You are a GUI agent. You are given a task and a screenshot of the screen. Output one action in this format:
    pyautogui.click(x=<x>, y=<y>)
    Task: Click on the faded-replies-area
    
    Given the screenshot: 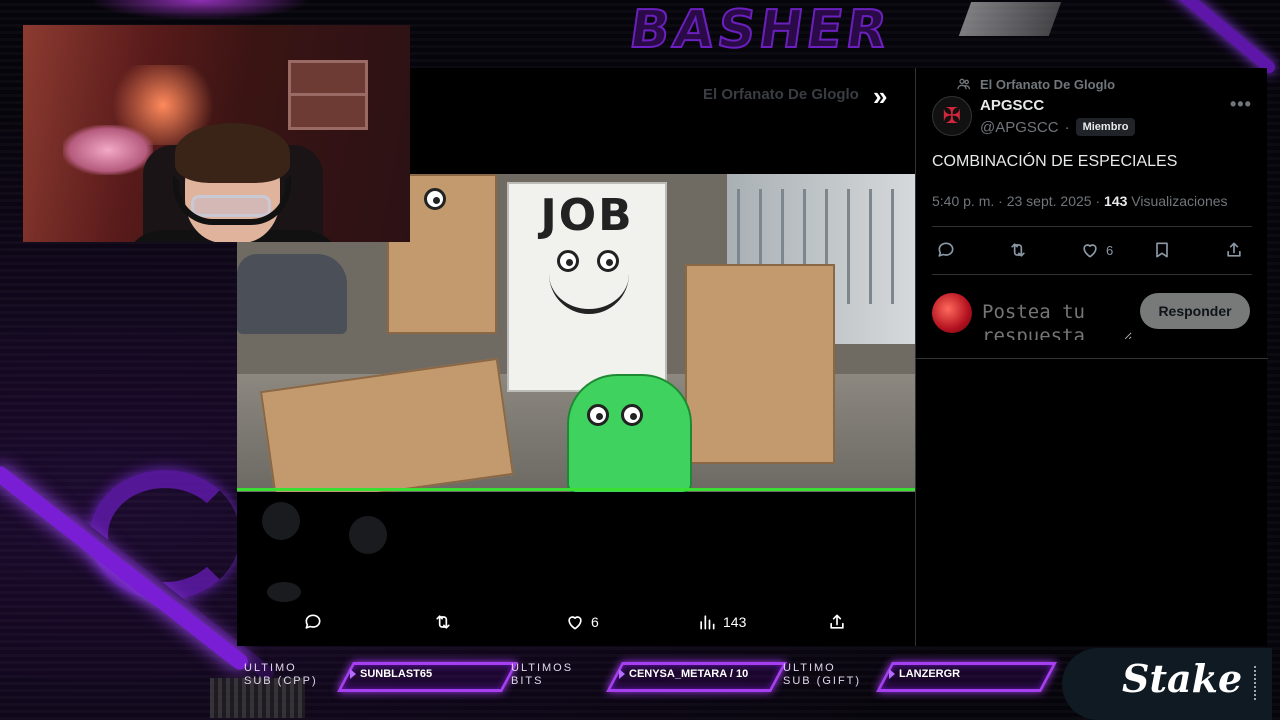 What is the action you would take?
    pyautogui.click(x=576, y=547)
    